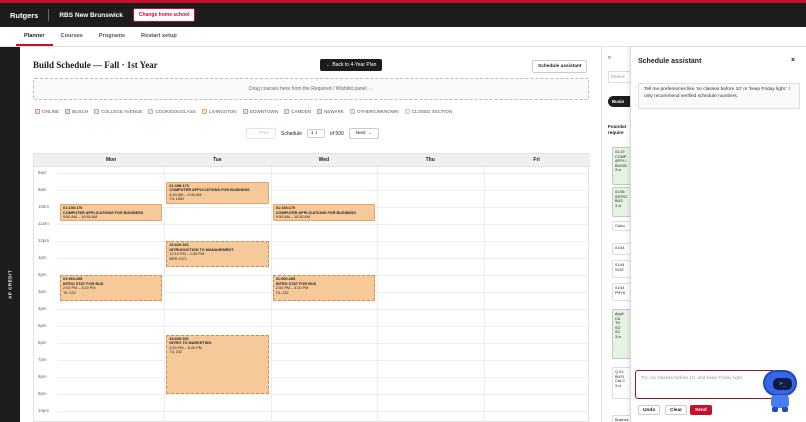 The width and height of the screenshot is (806, 422). I want to click on review-field: Review, so click(620, 77).